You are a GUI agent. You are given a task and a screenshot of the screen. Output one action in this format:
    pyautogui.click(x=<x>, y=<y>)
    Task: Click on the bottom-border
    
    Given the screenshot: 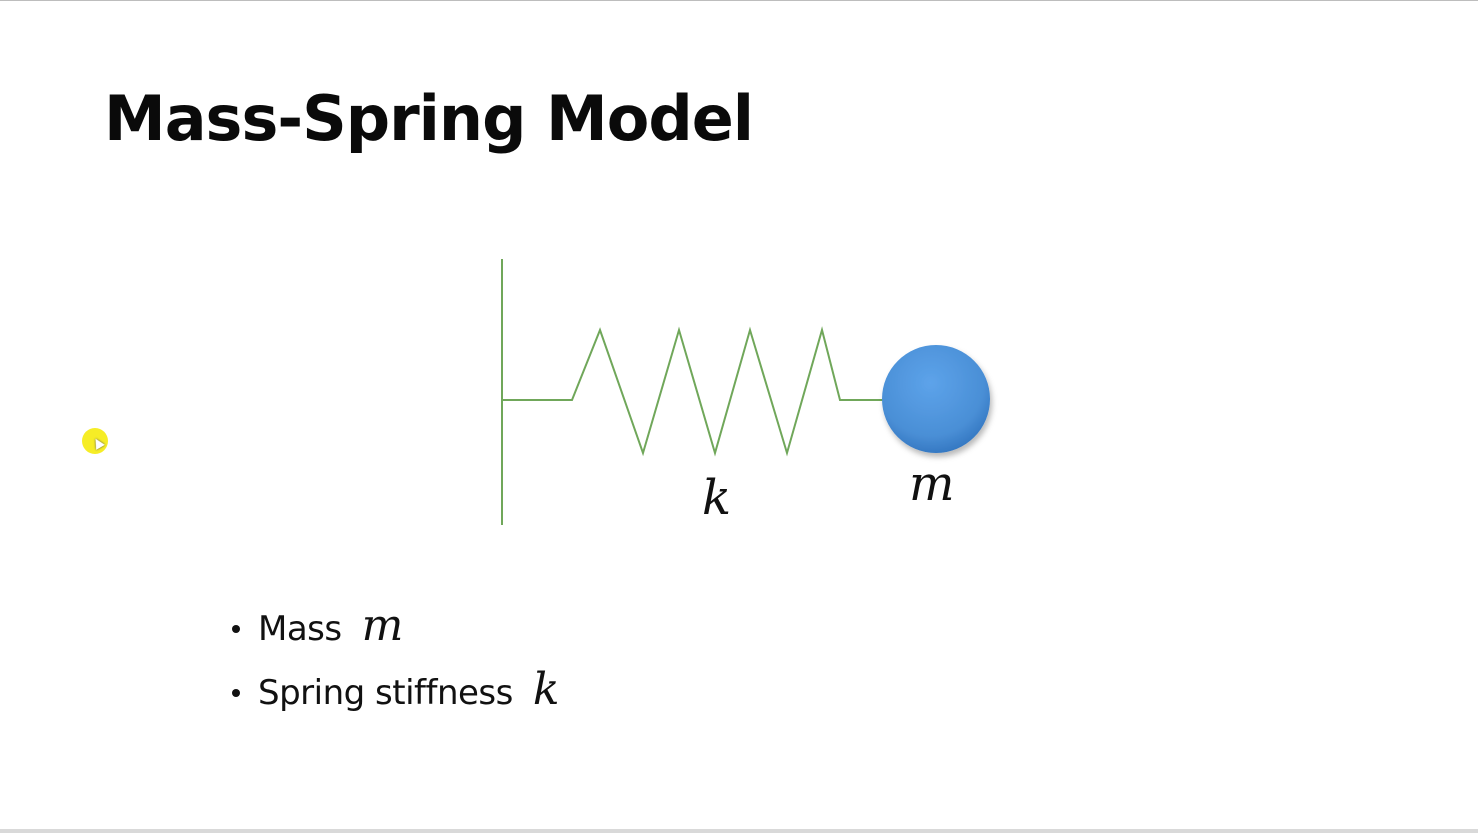 What is the action you would take?
    pyautogui.click(x=739, y=831)
    